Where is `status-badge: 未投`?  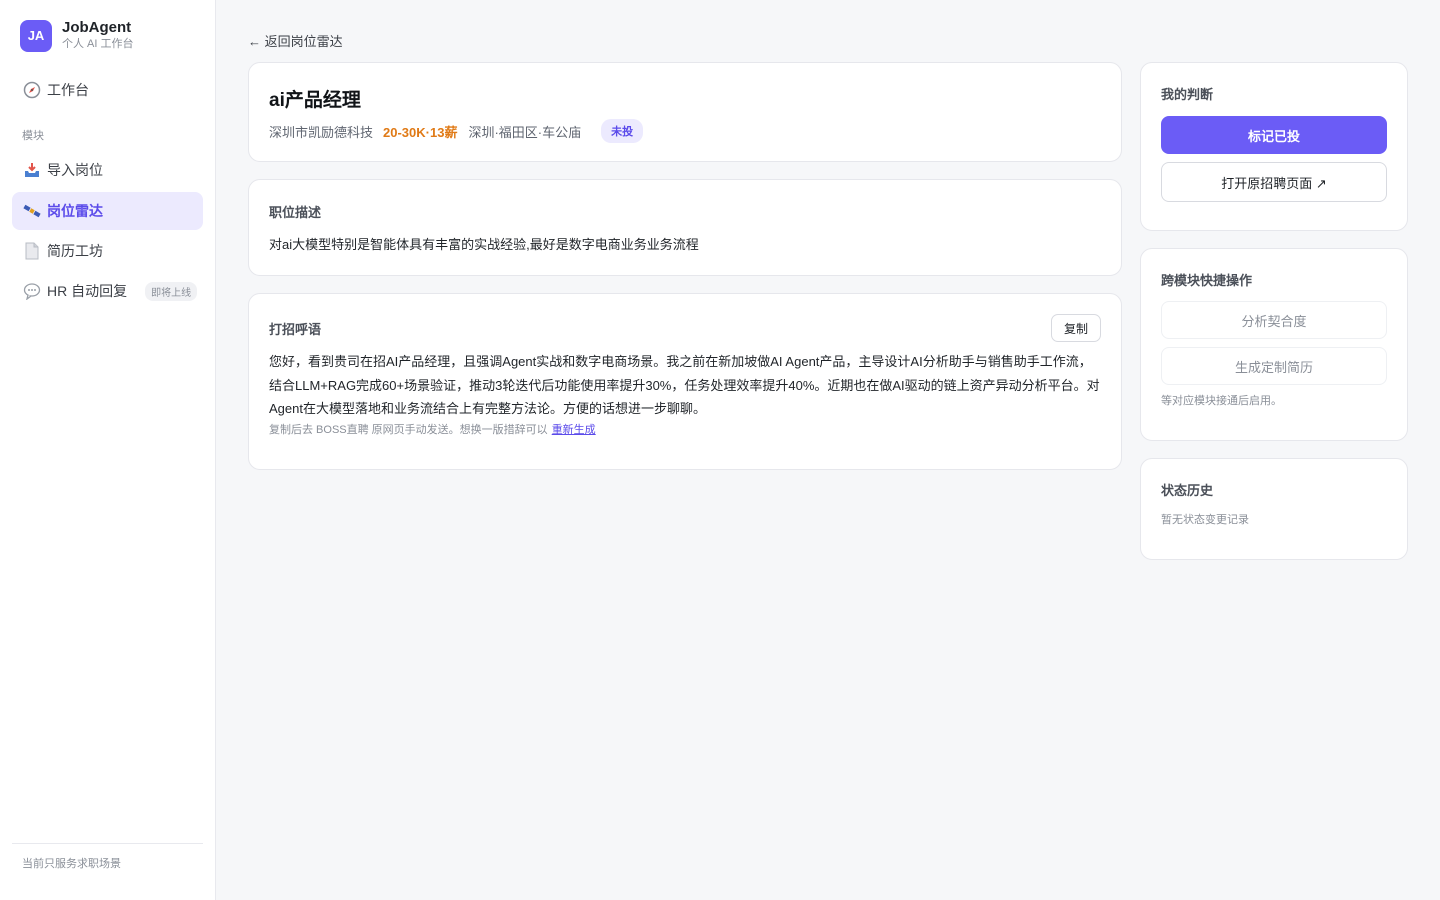 status-badge: 未投 is located at coordinates (622, 131).